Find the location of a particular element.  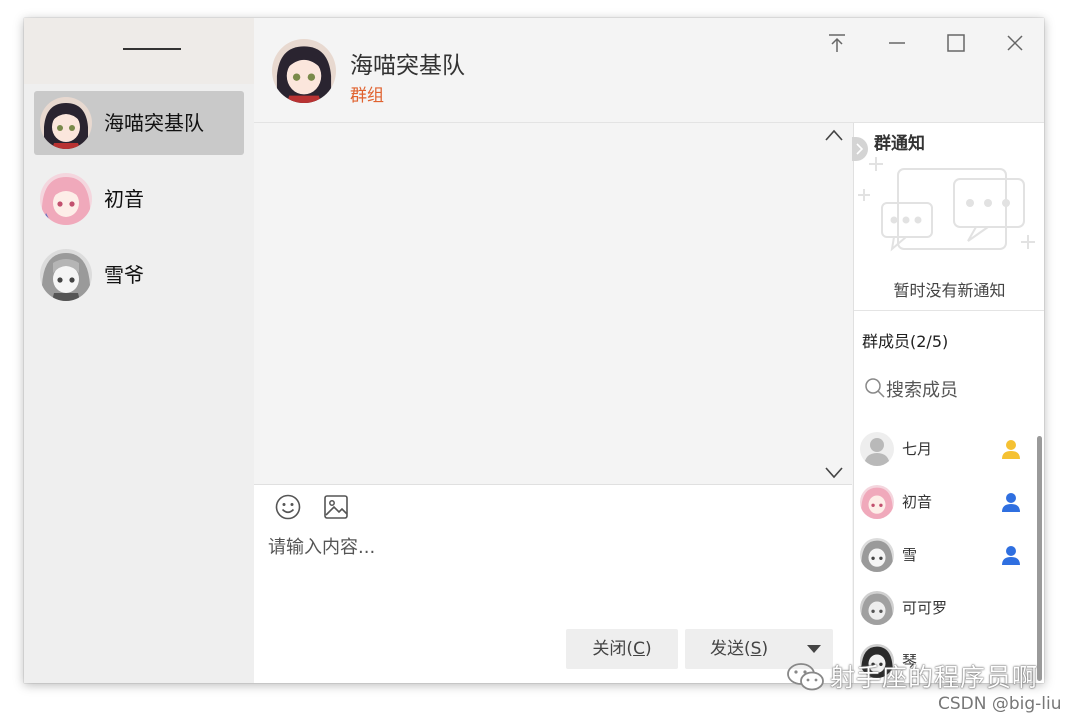

wechat-logo-icon is located at coordinates (806, 677).